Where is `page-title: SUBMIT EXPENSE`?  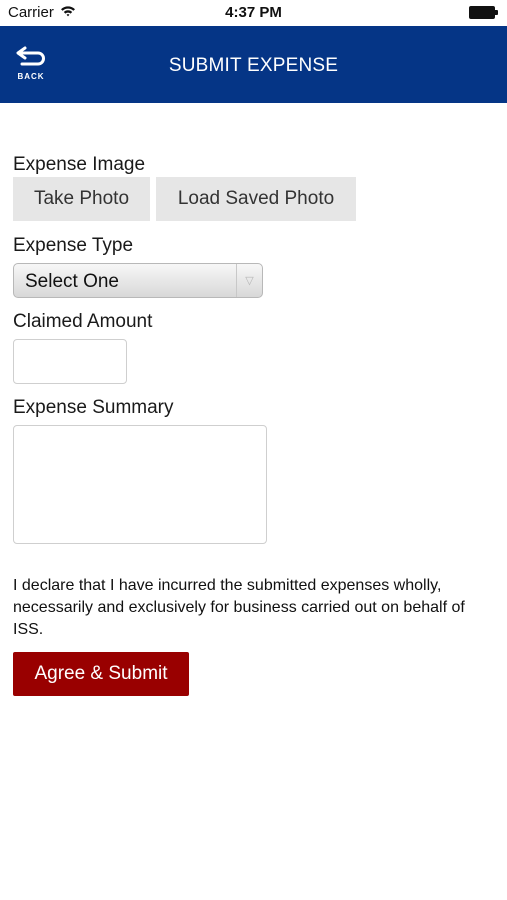
page-title: SUBMIT EXPENSE is located at coordinates (253, 65).